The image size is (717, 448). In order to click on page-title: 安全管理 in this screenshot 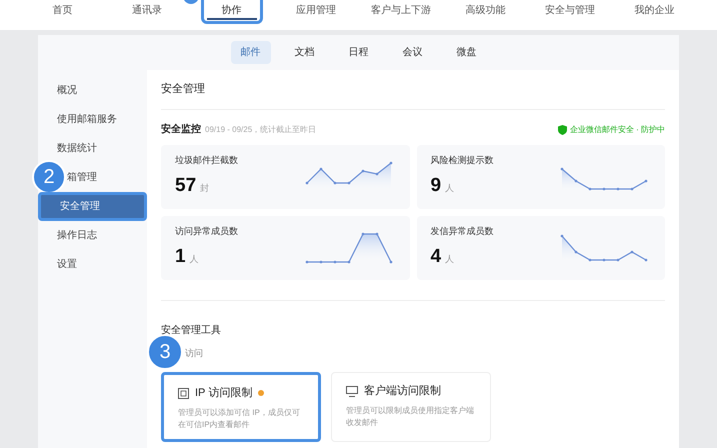, I will do `click(413, 90)`.